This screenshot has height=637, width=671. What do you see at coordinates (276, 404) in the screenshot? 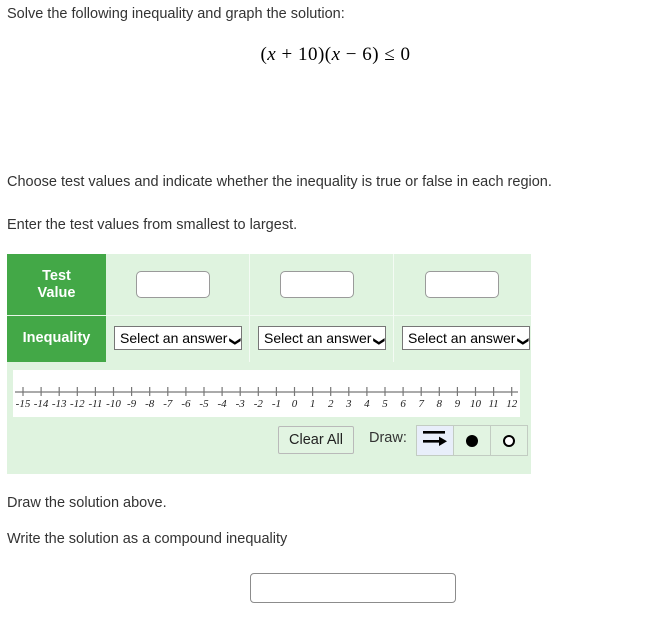
I see `svg-text: -1` at bounding box center [276, 404].